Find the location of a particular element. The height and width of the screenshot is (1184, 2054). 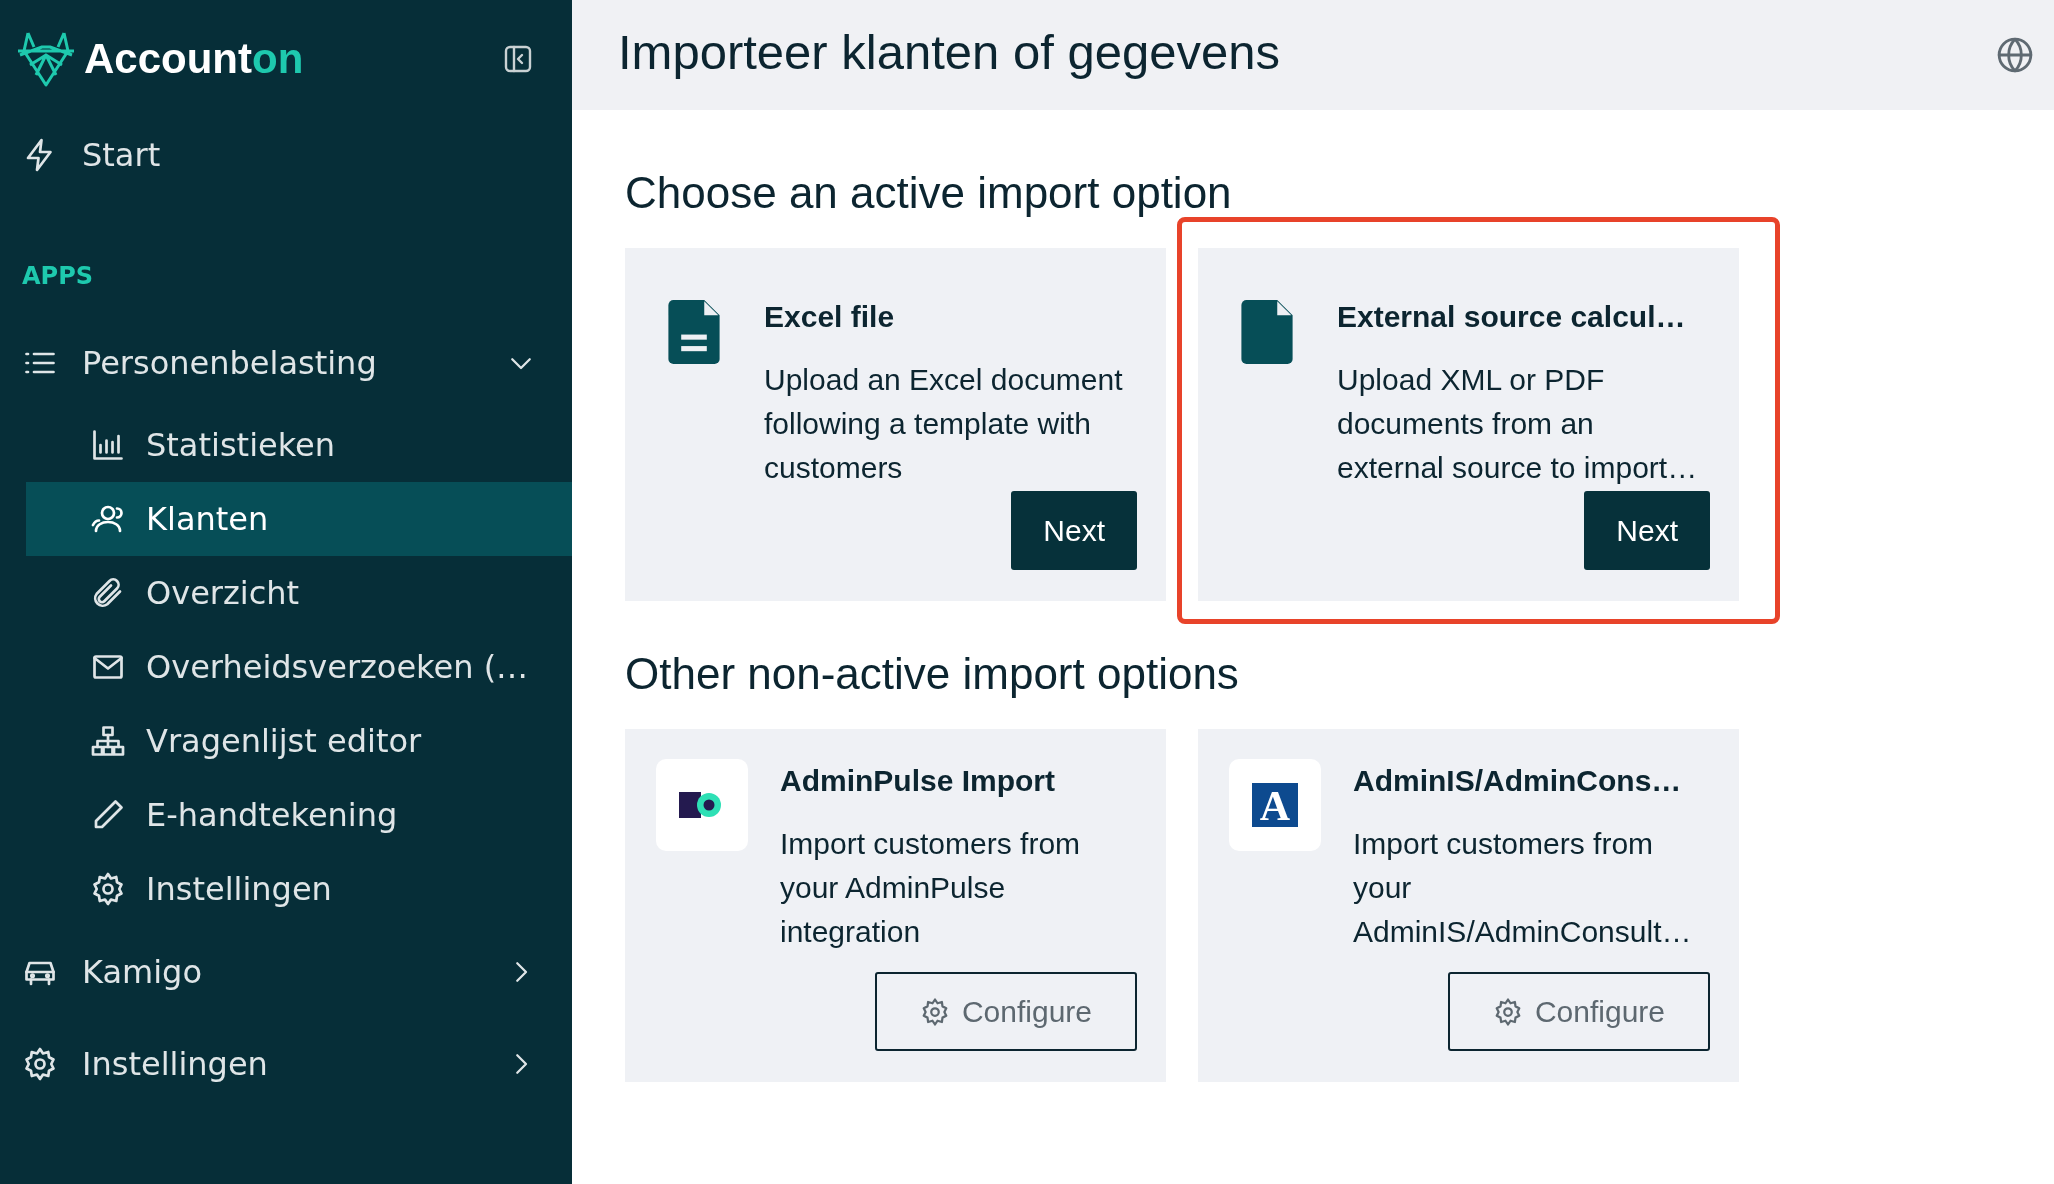

nav-group: Instellingen is located at coordinates (286, 1064).